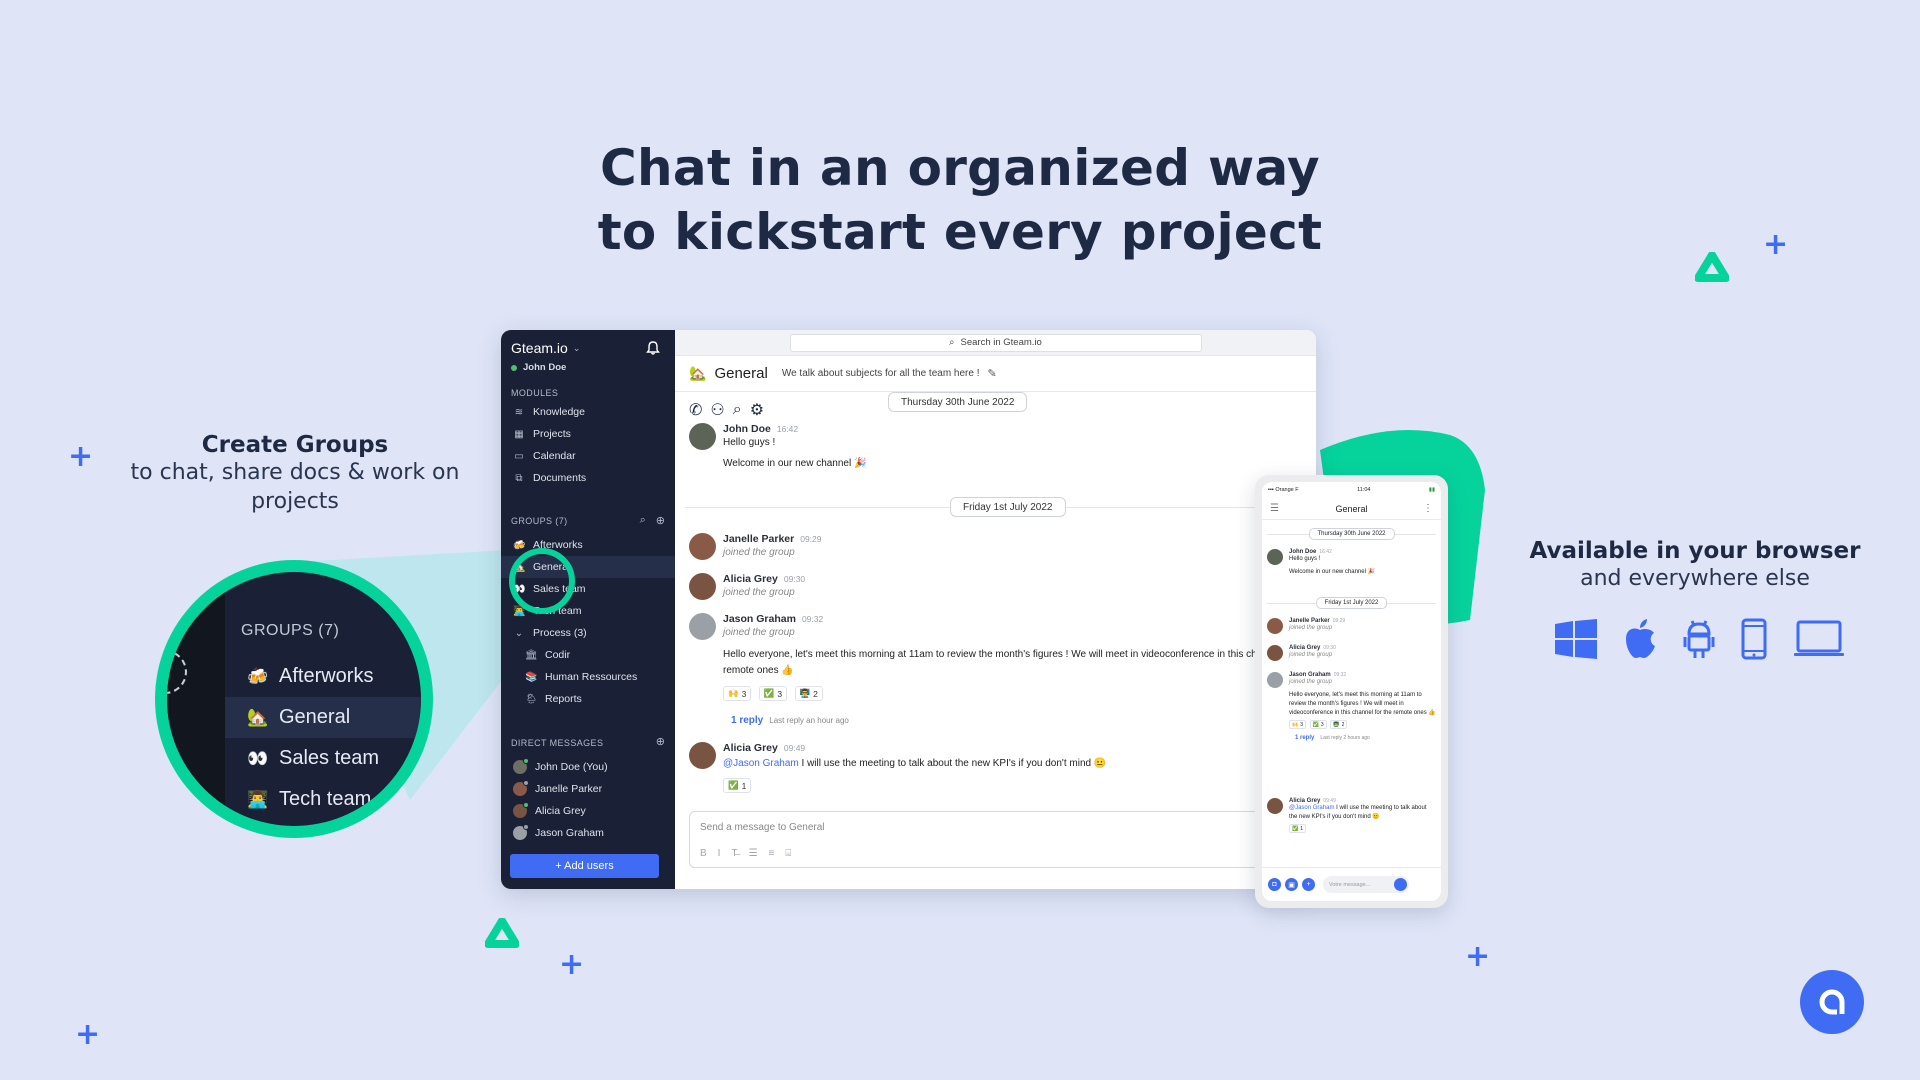  What do you see at coordinates (1431, 490) in the screenshot?
I see `battery-icon: ▮▮` at bounding box center [1431, 490].